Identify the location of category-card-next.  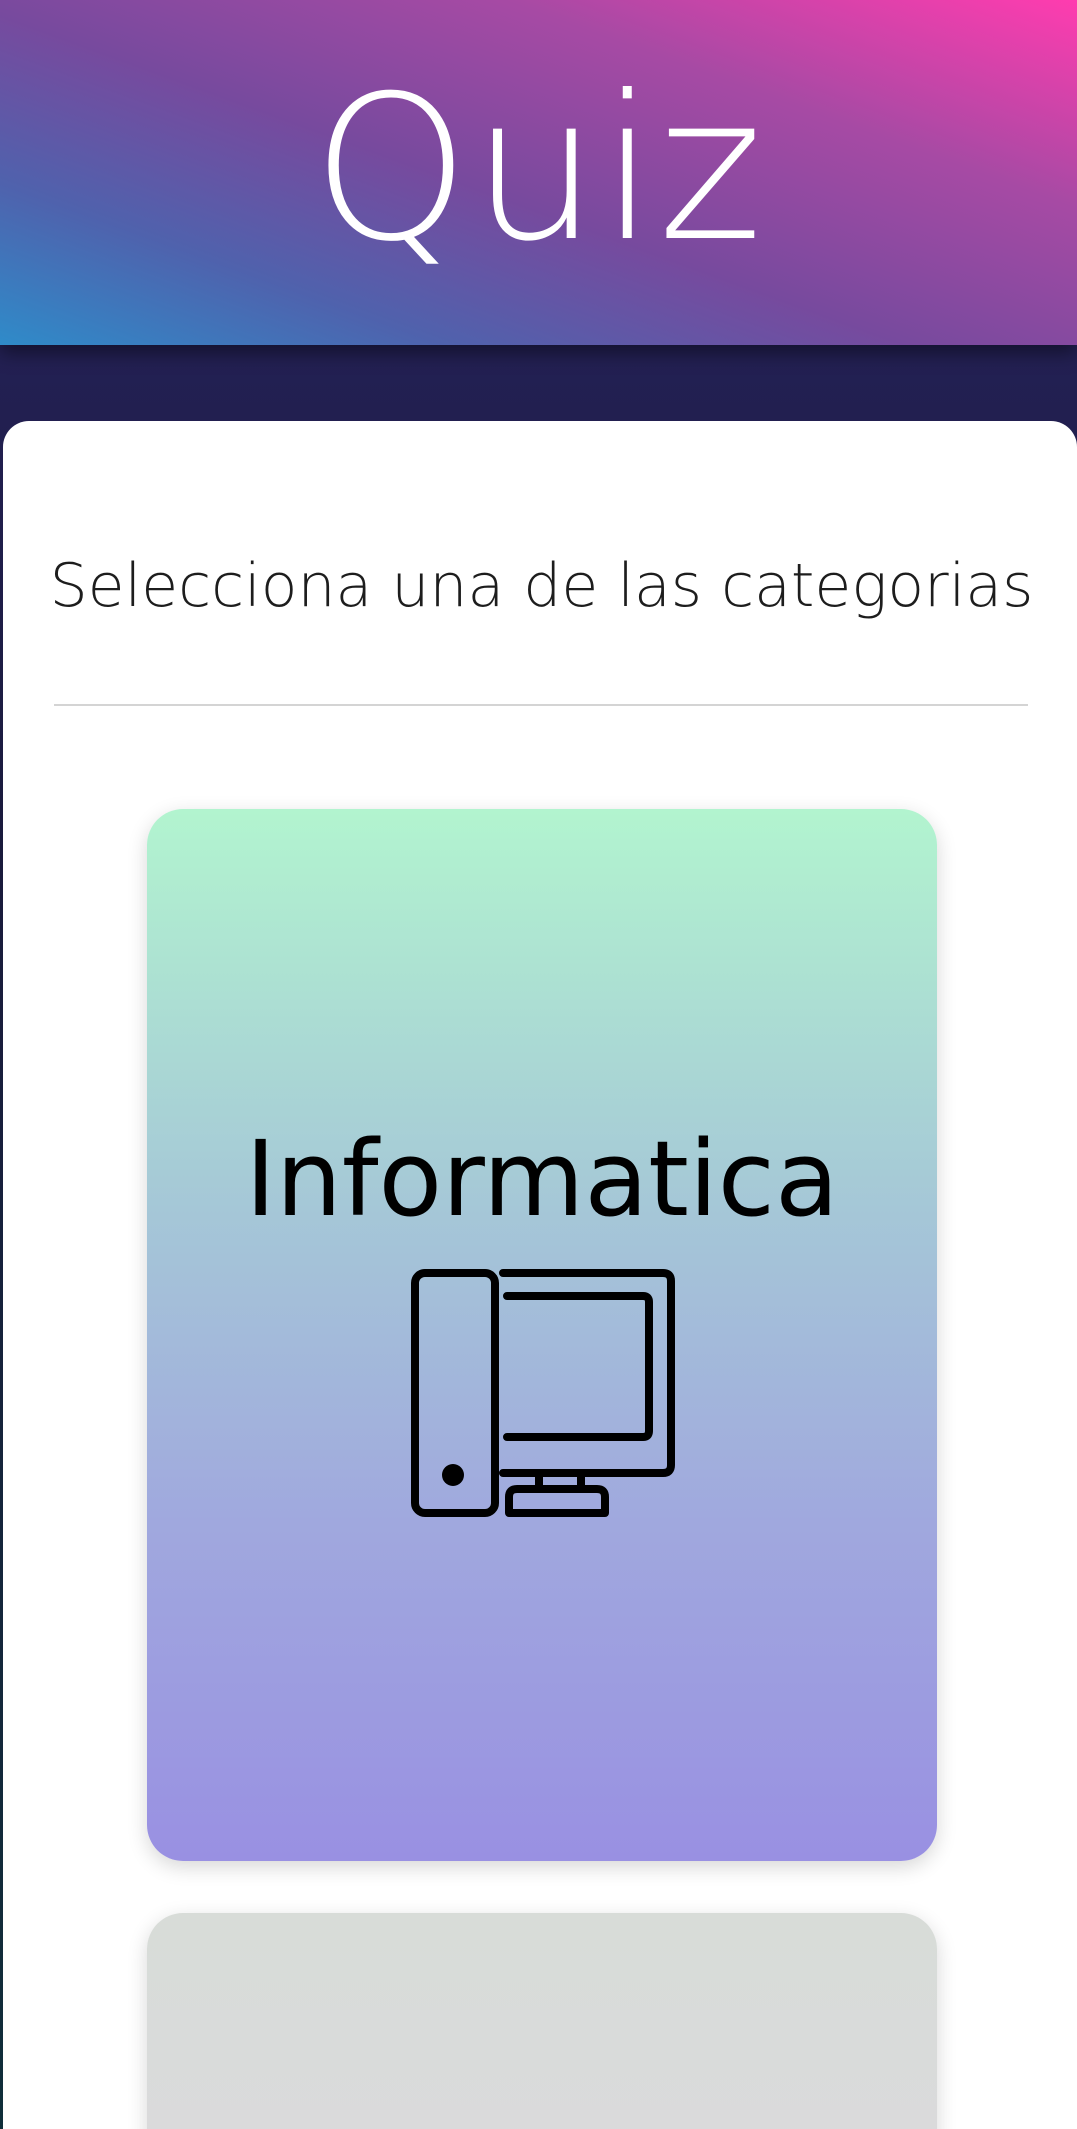
(542, 2021).